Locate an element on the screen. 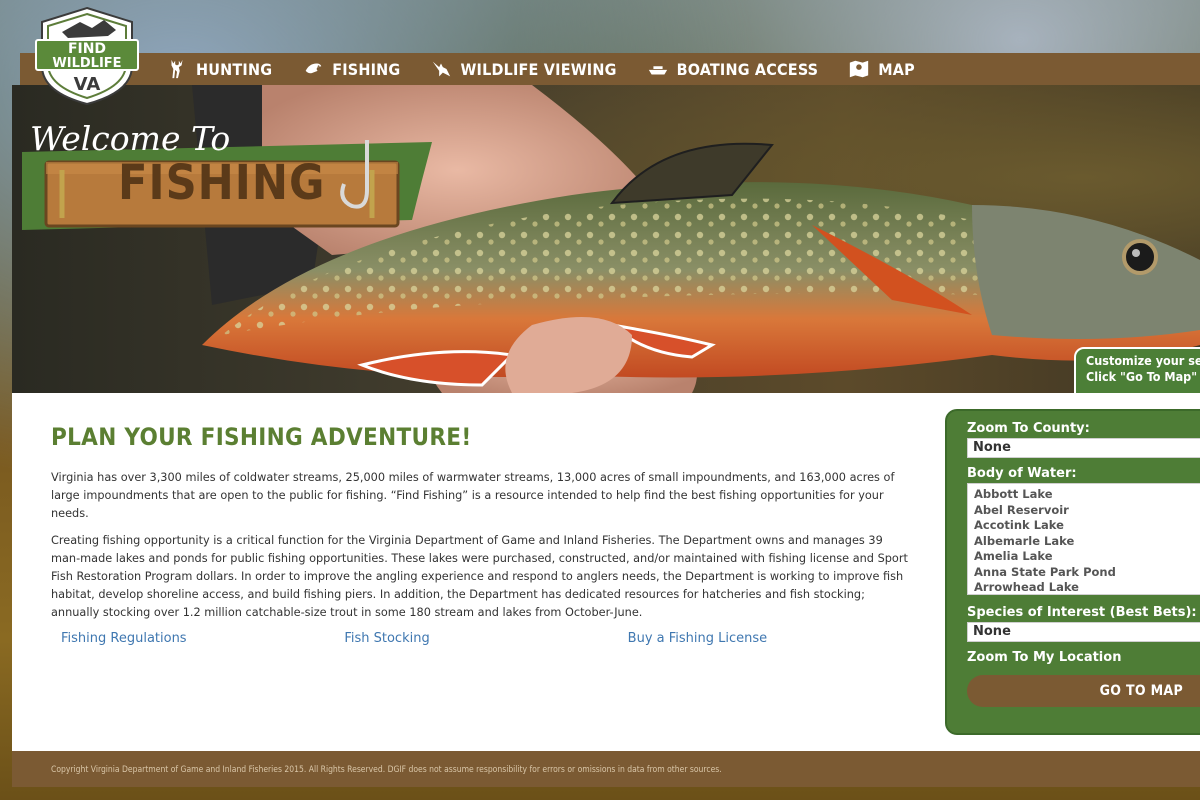 This screenshot has height=800, width=1200. customize-tip-line2: Click "Go To Map" to c is located at coordinates (1143, 376).